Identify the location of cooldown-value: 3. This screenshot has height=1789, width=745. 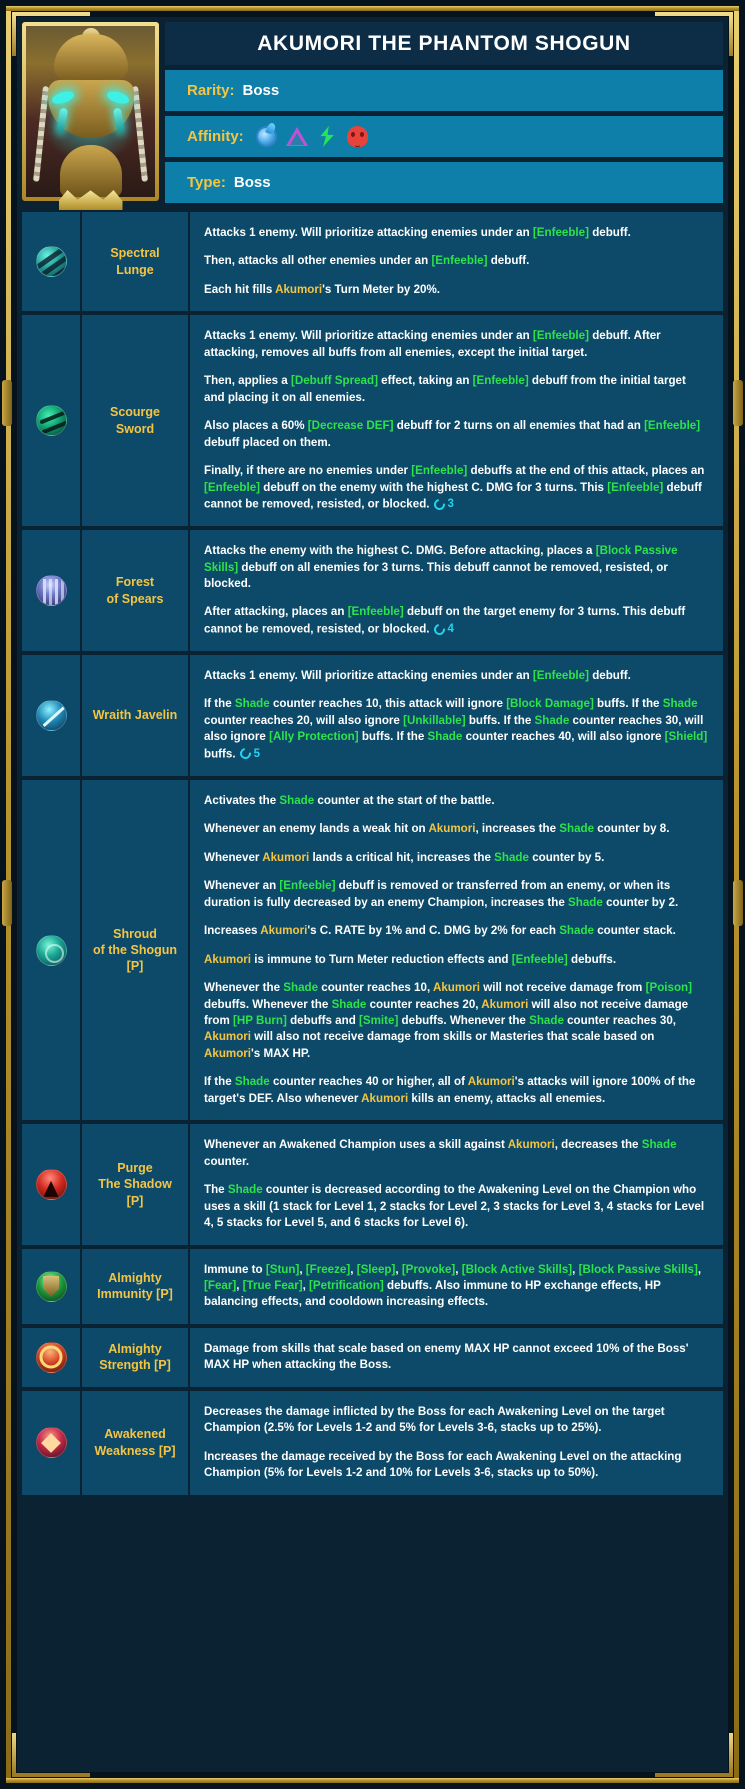
(450, 503).